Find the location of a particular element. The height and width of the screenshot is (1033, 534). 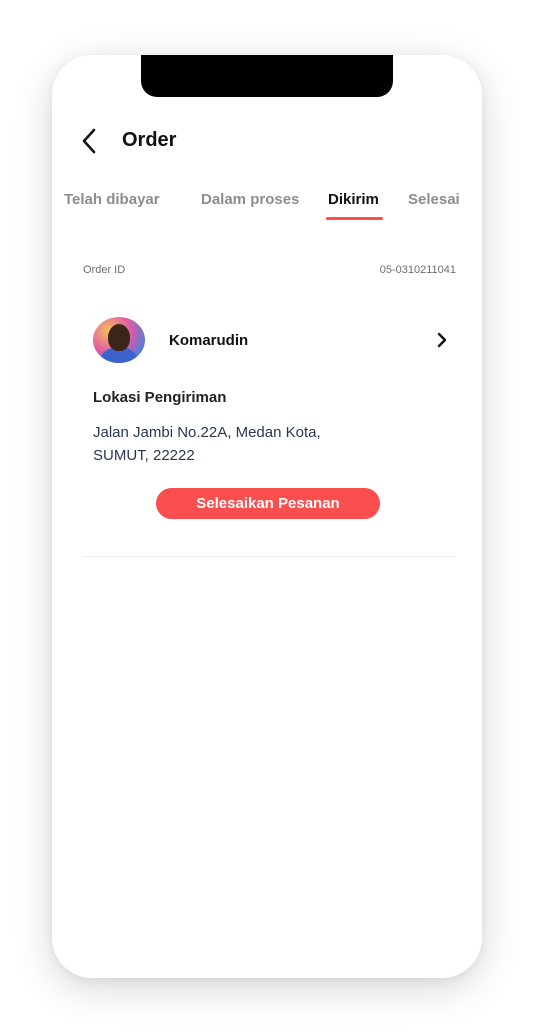

phone-notch is located at coordinates (267, 76).